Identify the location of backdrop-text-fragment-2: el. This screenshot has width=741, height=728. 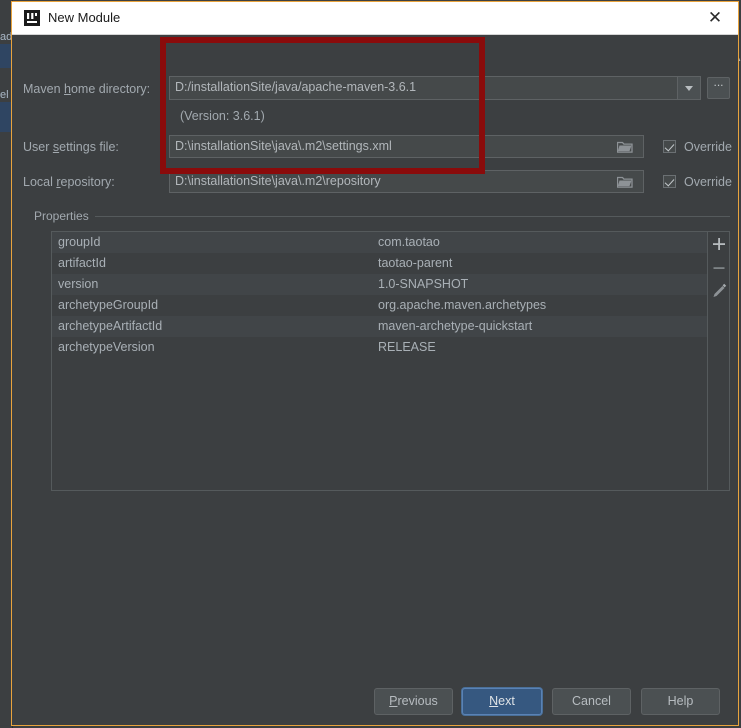
(4, 95).